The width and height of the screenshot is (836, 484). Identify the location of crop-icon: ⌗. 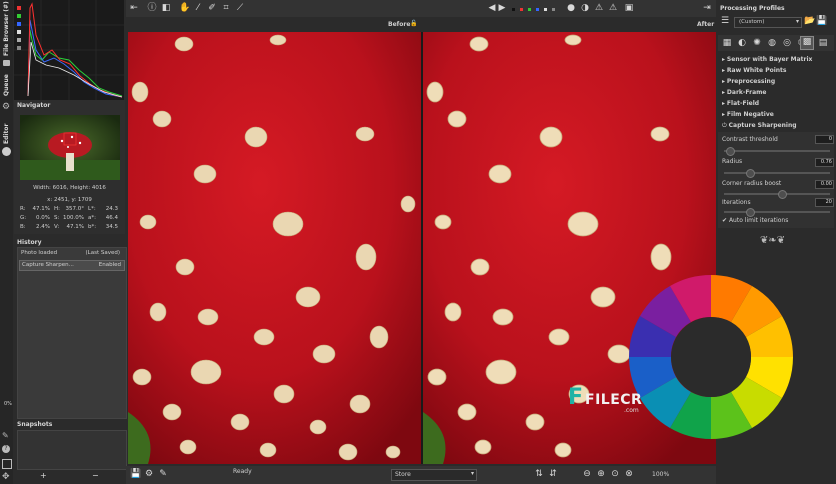
(226, 8).